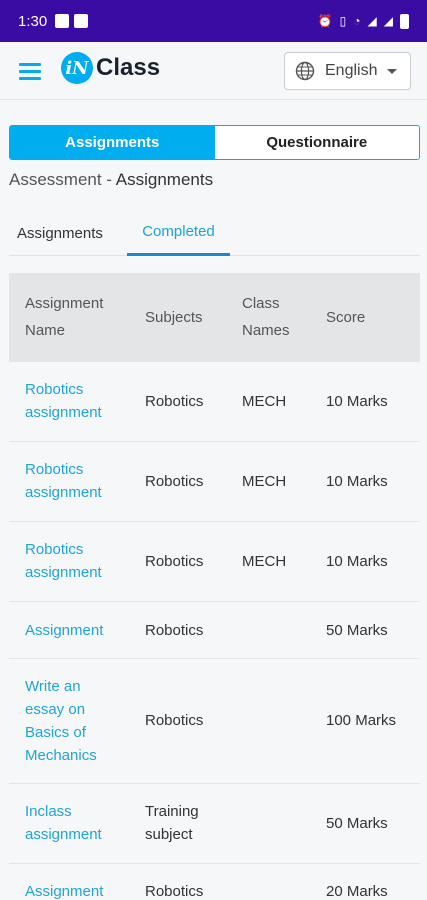  I want to click on assignment-name-link: Inclass assignment, so click(77, 823).